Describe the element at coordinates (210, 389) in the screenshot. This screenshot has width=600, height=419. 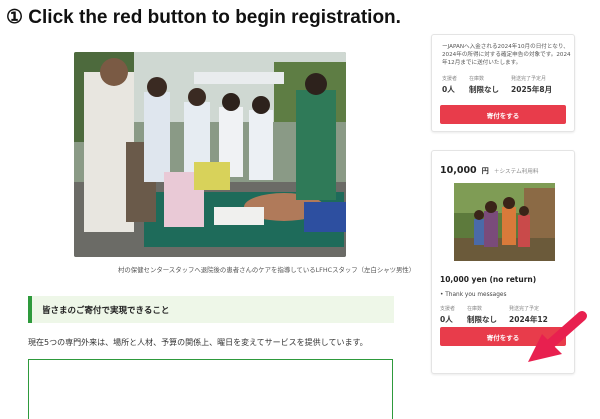
I see `content-box` at that location.